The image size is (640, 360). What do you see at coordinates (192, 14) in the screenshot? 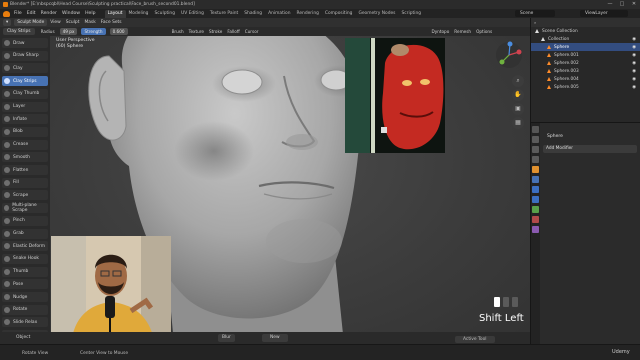
I see `tab-uv-editing: UV Editing` at bounding box center [192, 14].